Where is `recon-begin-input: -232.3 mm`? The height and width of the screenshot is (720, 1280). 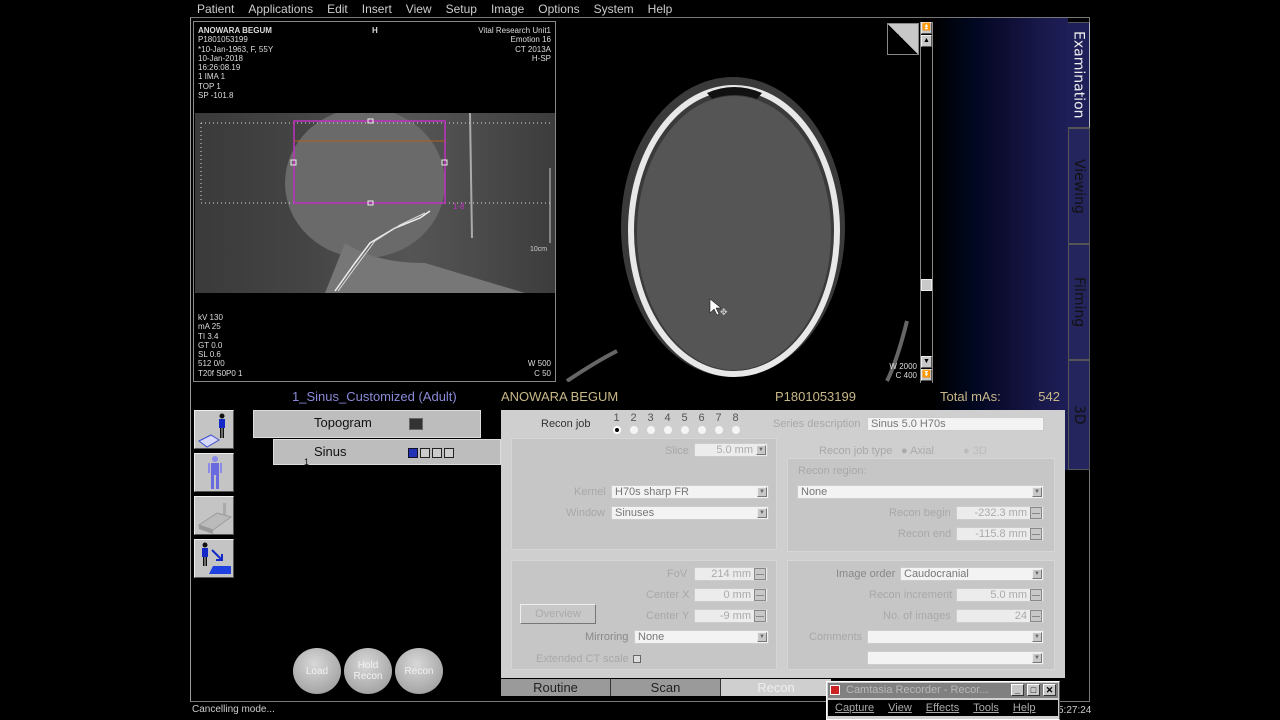
recon-begin-input: -232.3 mm is located at coordinates (1000, 513).